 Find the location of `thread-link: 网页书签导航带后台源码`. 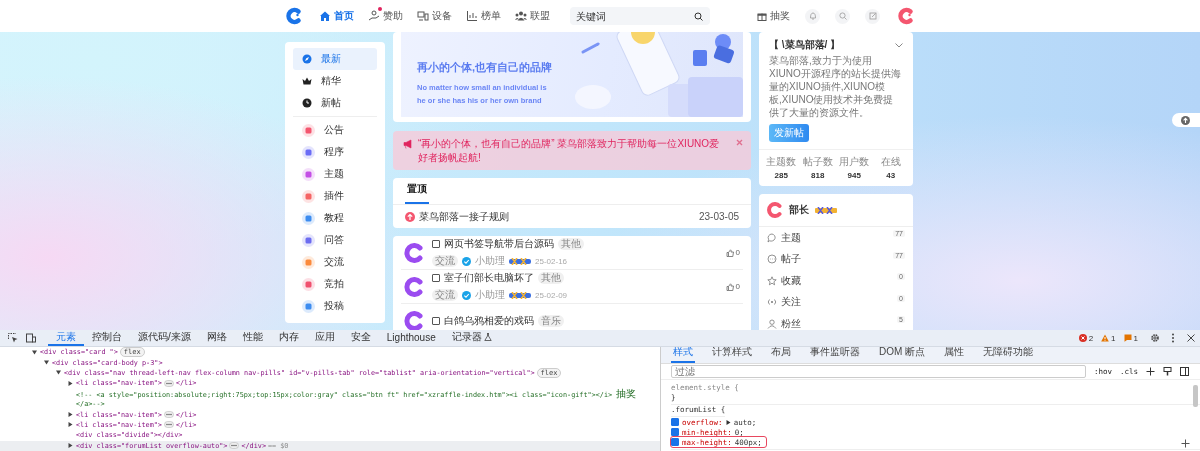

thread-link: 网页书签导航带后台源码 is located at coordinates (499, 244).